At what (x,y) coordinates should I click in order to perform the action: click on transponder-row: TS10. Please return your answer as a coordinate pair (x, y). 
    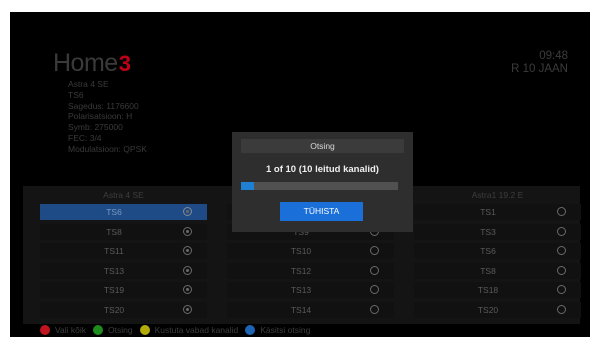
    Looking at the image, I should click on (310, 251).